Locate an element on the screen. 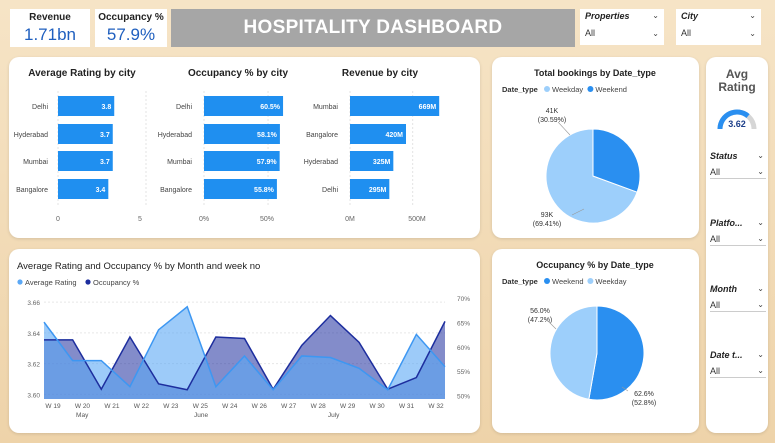 This screenshot has height=443, width=775. x-tick-label: W 32 is located at coordinates (436, 406).